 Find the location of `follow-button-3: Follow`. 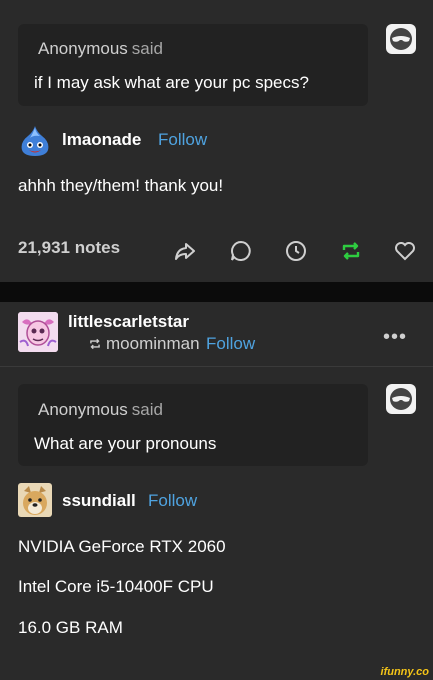

follow-button-3: Follow is located at coordinates (172, 501).